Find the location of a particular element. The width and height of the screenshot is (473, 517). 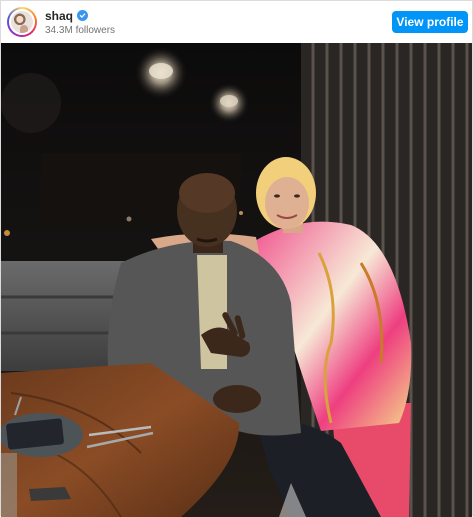

follower-count: 34.3M followers is located at coordinates (80, 30).